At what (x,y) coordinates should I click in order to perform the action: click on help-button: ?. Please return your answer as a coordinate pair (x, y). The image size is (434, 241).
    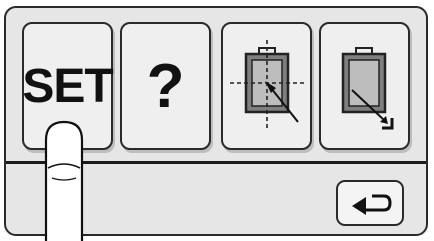
    Looking at the image, I should click on (165, 86).